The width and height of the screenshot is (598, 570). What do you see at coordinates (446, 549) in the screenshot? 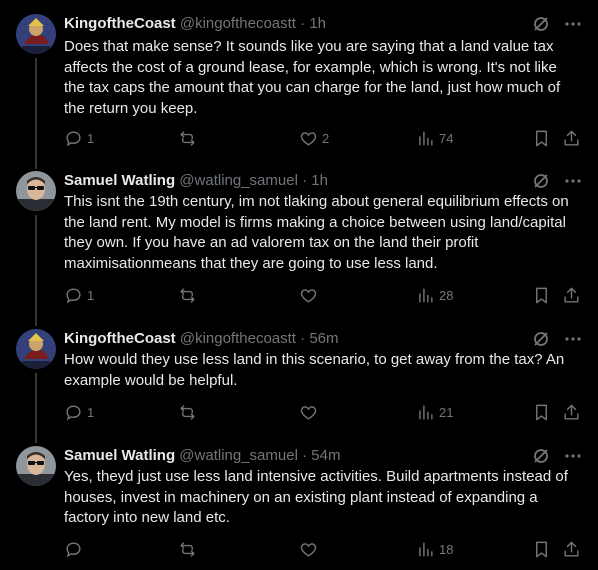
I see `views-count: 18` at bounding box center [446, 549].